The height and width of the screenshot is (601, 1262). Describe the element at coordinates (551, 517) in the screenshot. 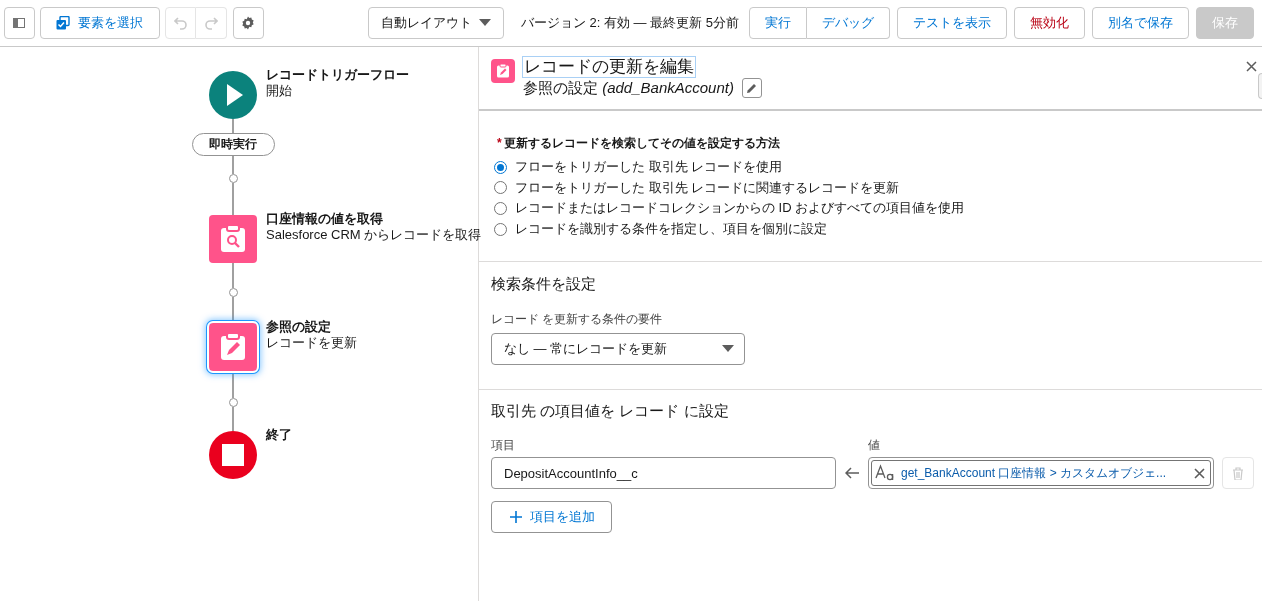

I see `add-field-button: 項目を追加` at that location.